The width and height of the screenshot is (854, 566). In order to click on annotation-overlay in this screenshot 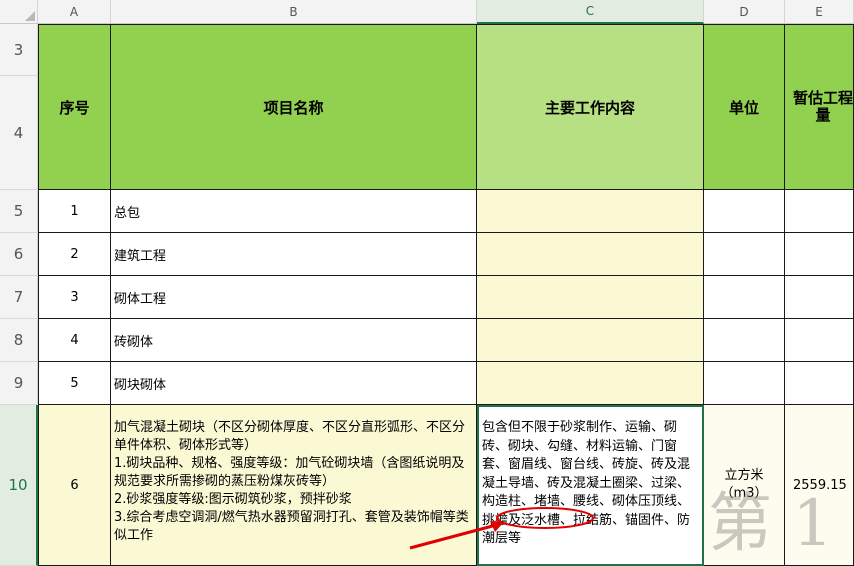, I will do `click(501, 528)`.